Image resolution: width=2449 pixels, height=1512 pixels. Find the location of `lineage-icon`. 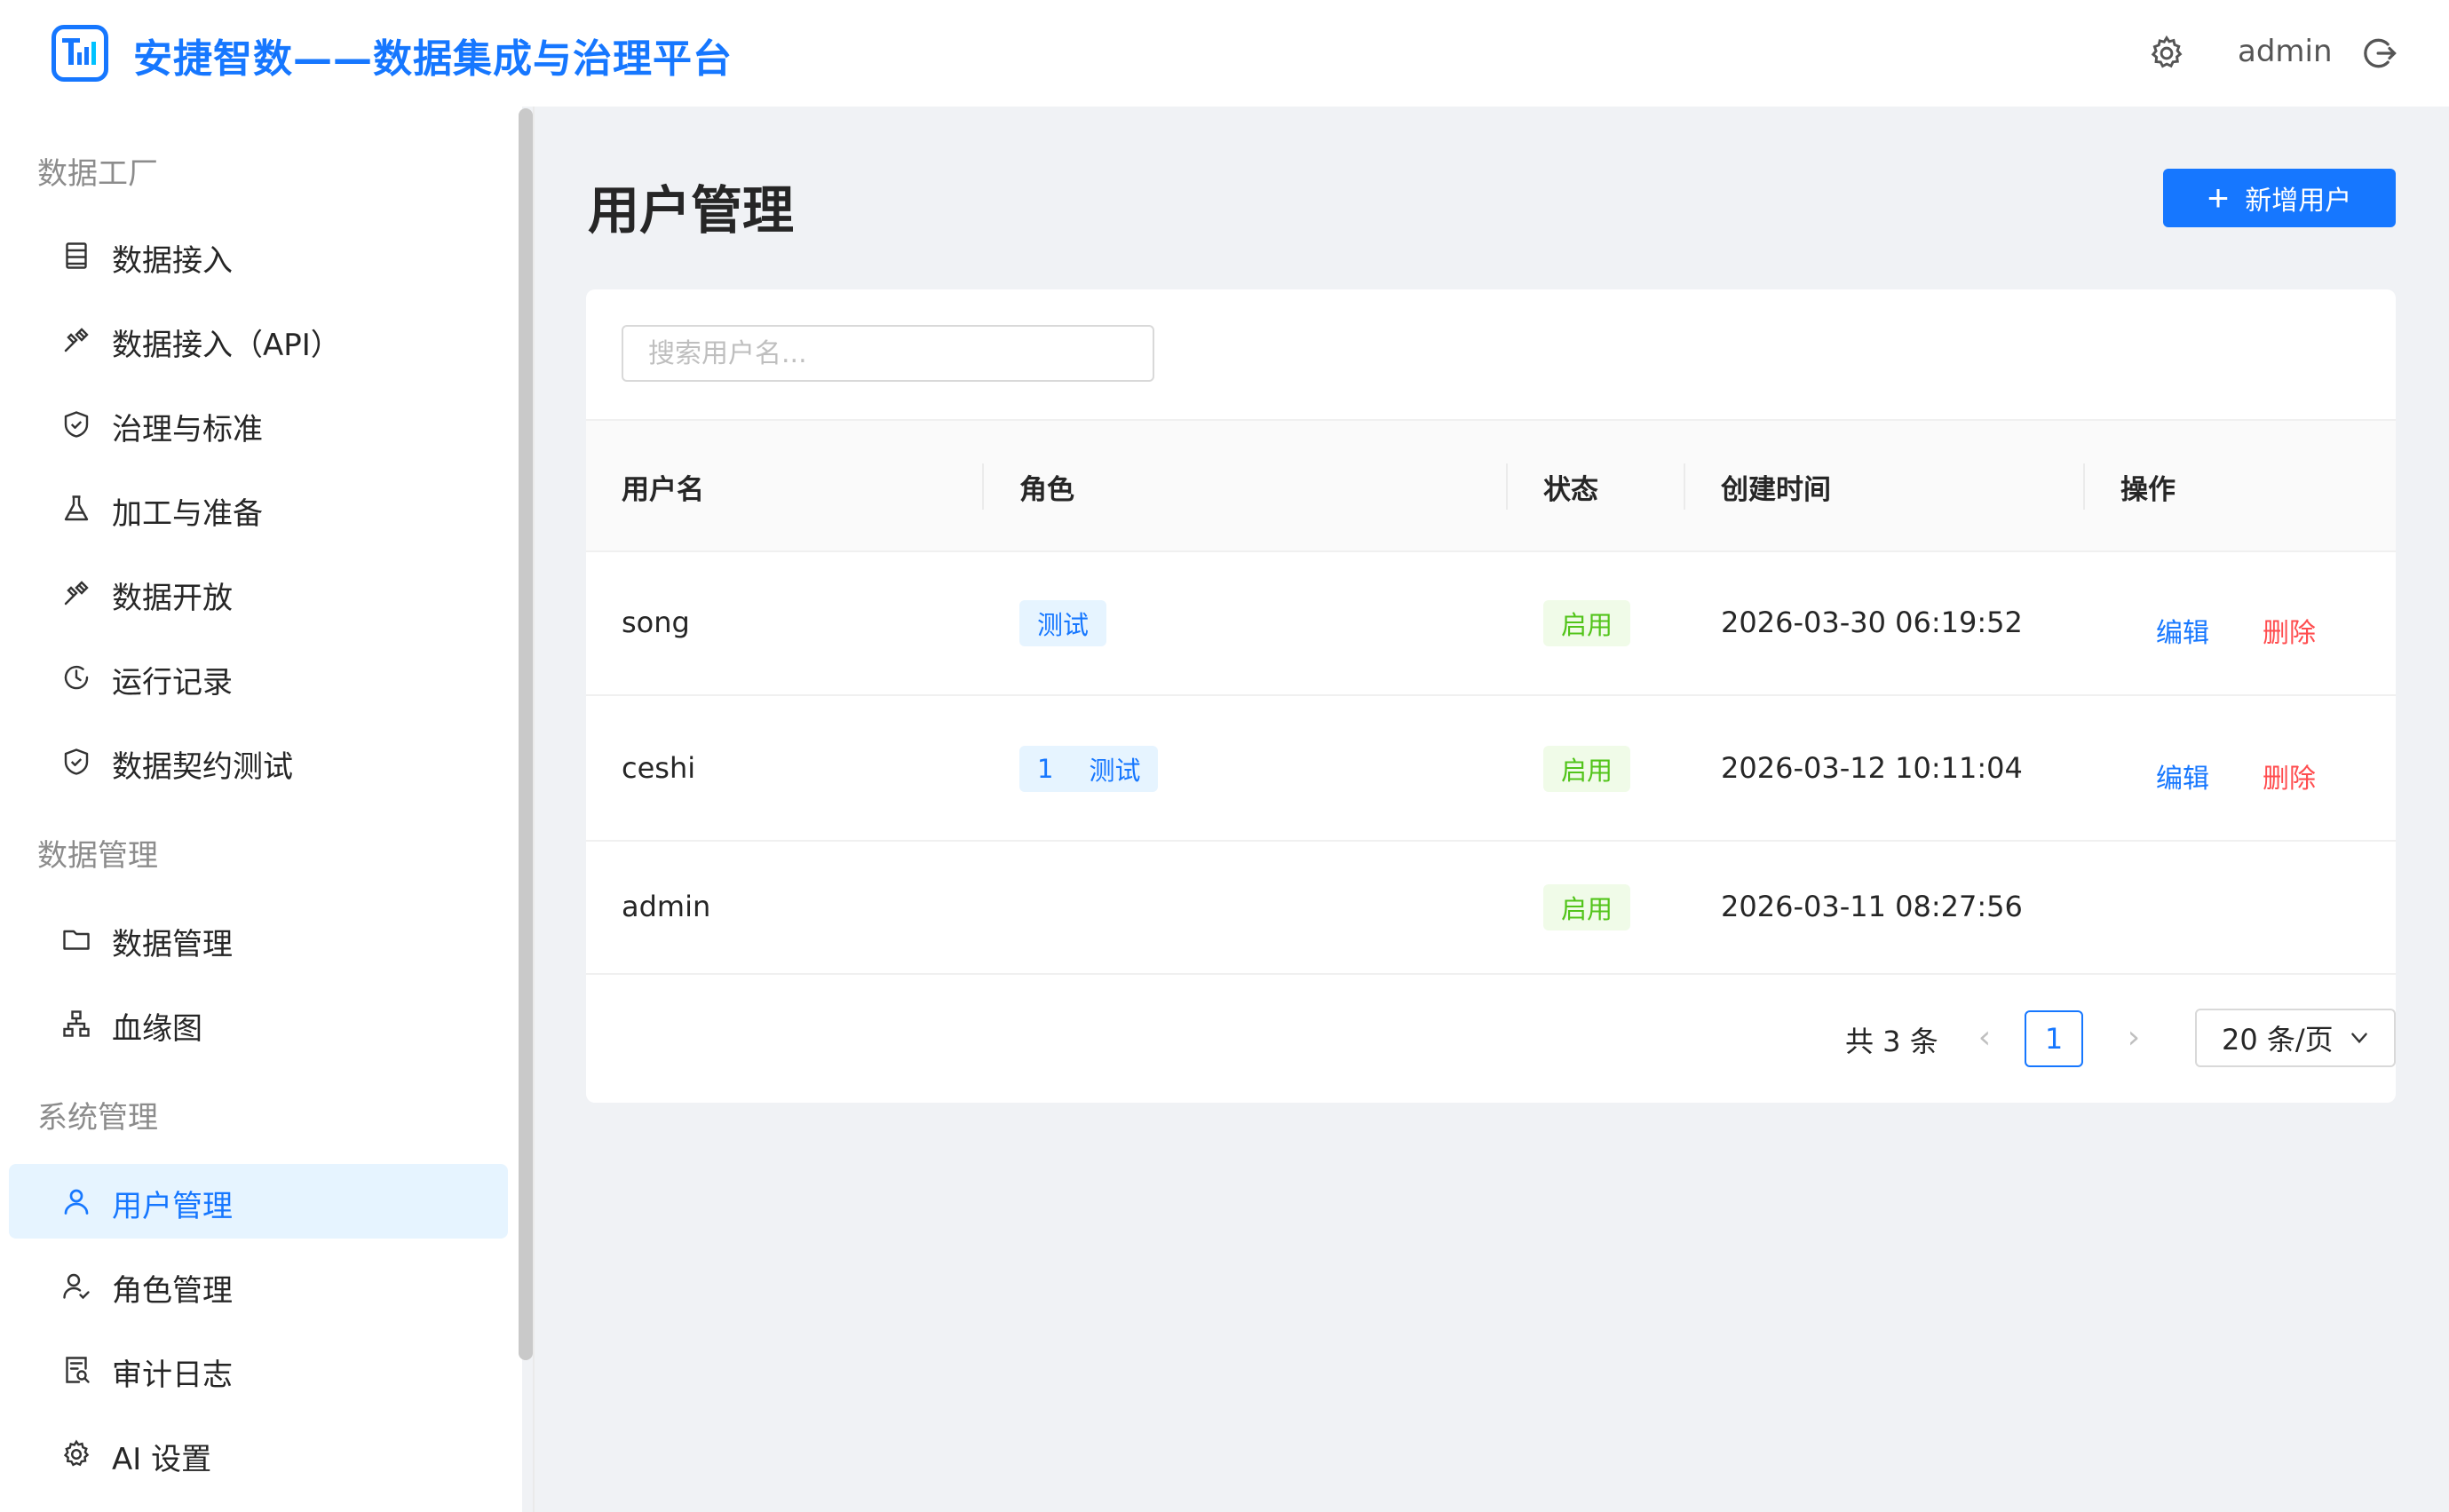

lineage-icon is located at coordinates (76, 1023).